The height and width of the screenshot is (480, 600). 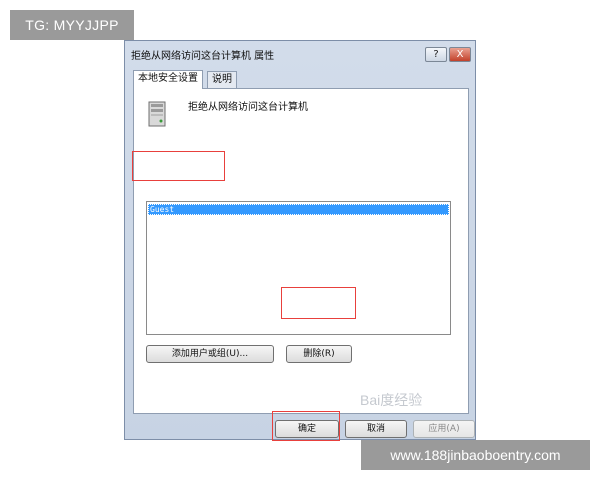 What do you see at coordinates (475, 455) in the screenshot?
I see `url-banner: www.188jinbaoboentry.com` at bounding box center [475, 455].